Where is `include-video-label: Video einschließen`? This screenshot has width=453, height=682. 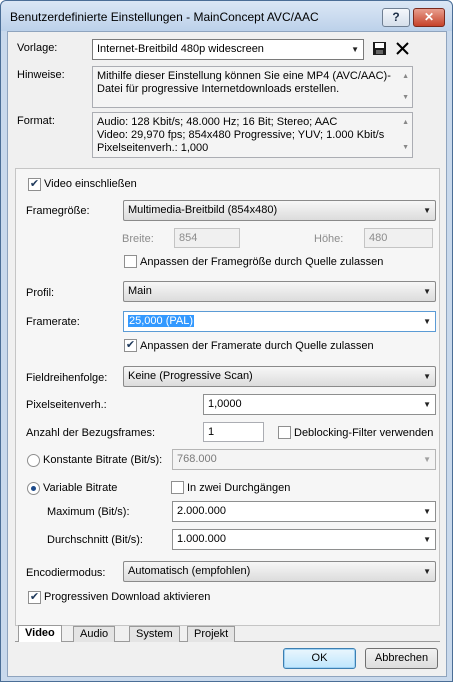 include-video-label: Video einschließen is located at coordinates (90, 184).